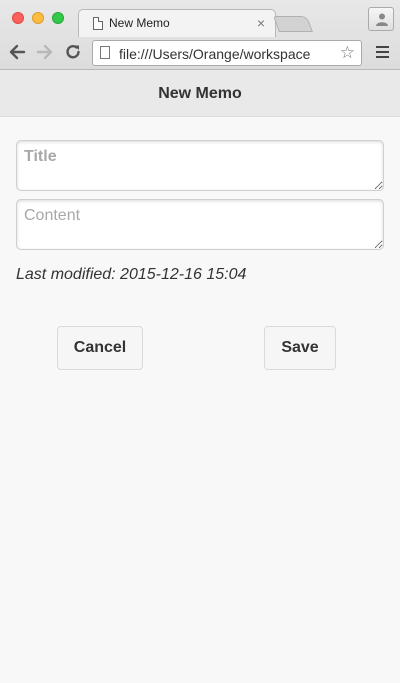 This screenshot has height=683, width=400. I want to click on window-minimize-button, so click(38, 18).